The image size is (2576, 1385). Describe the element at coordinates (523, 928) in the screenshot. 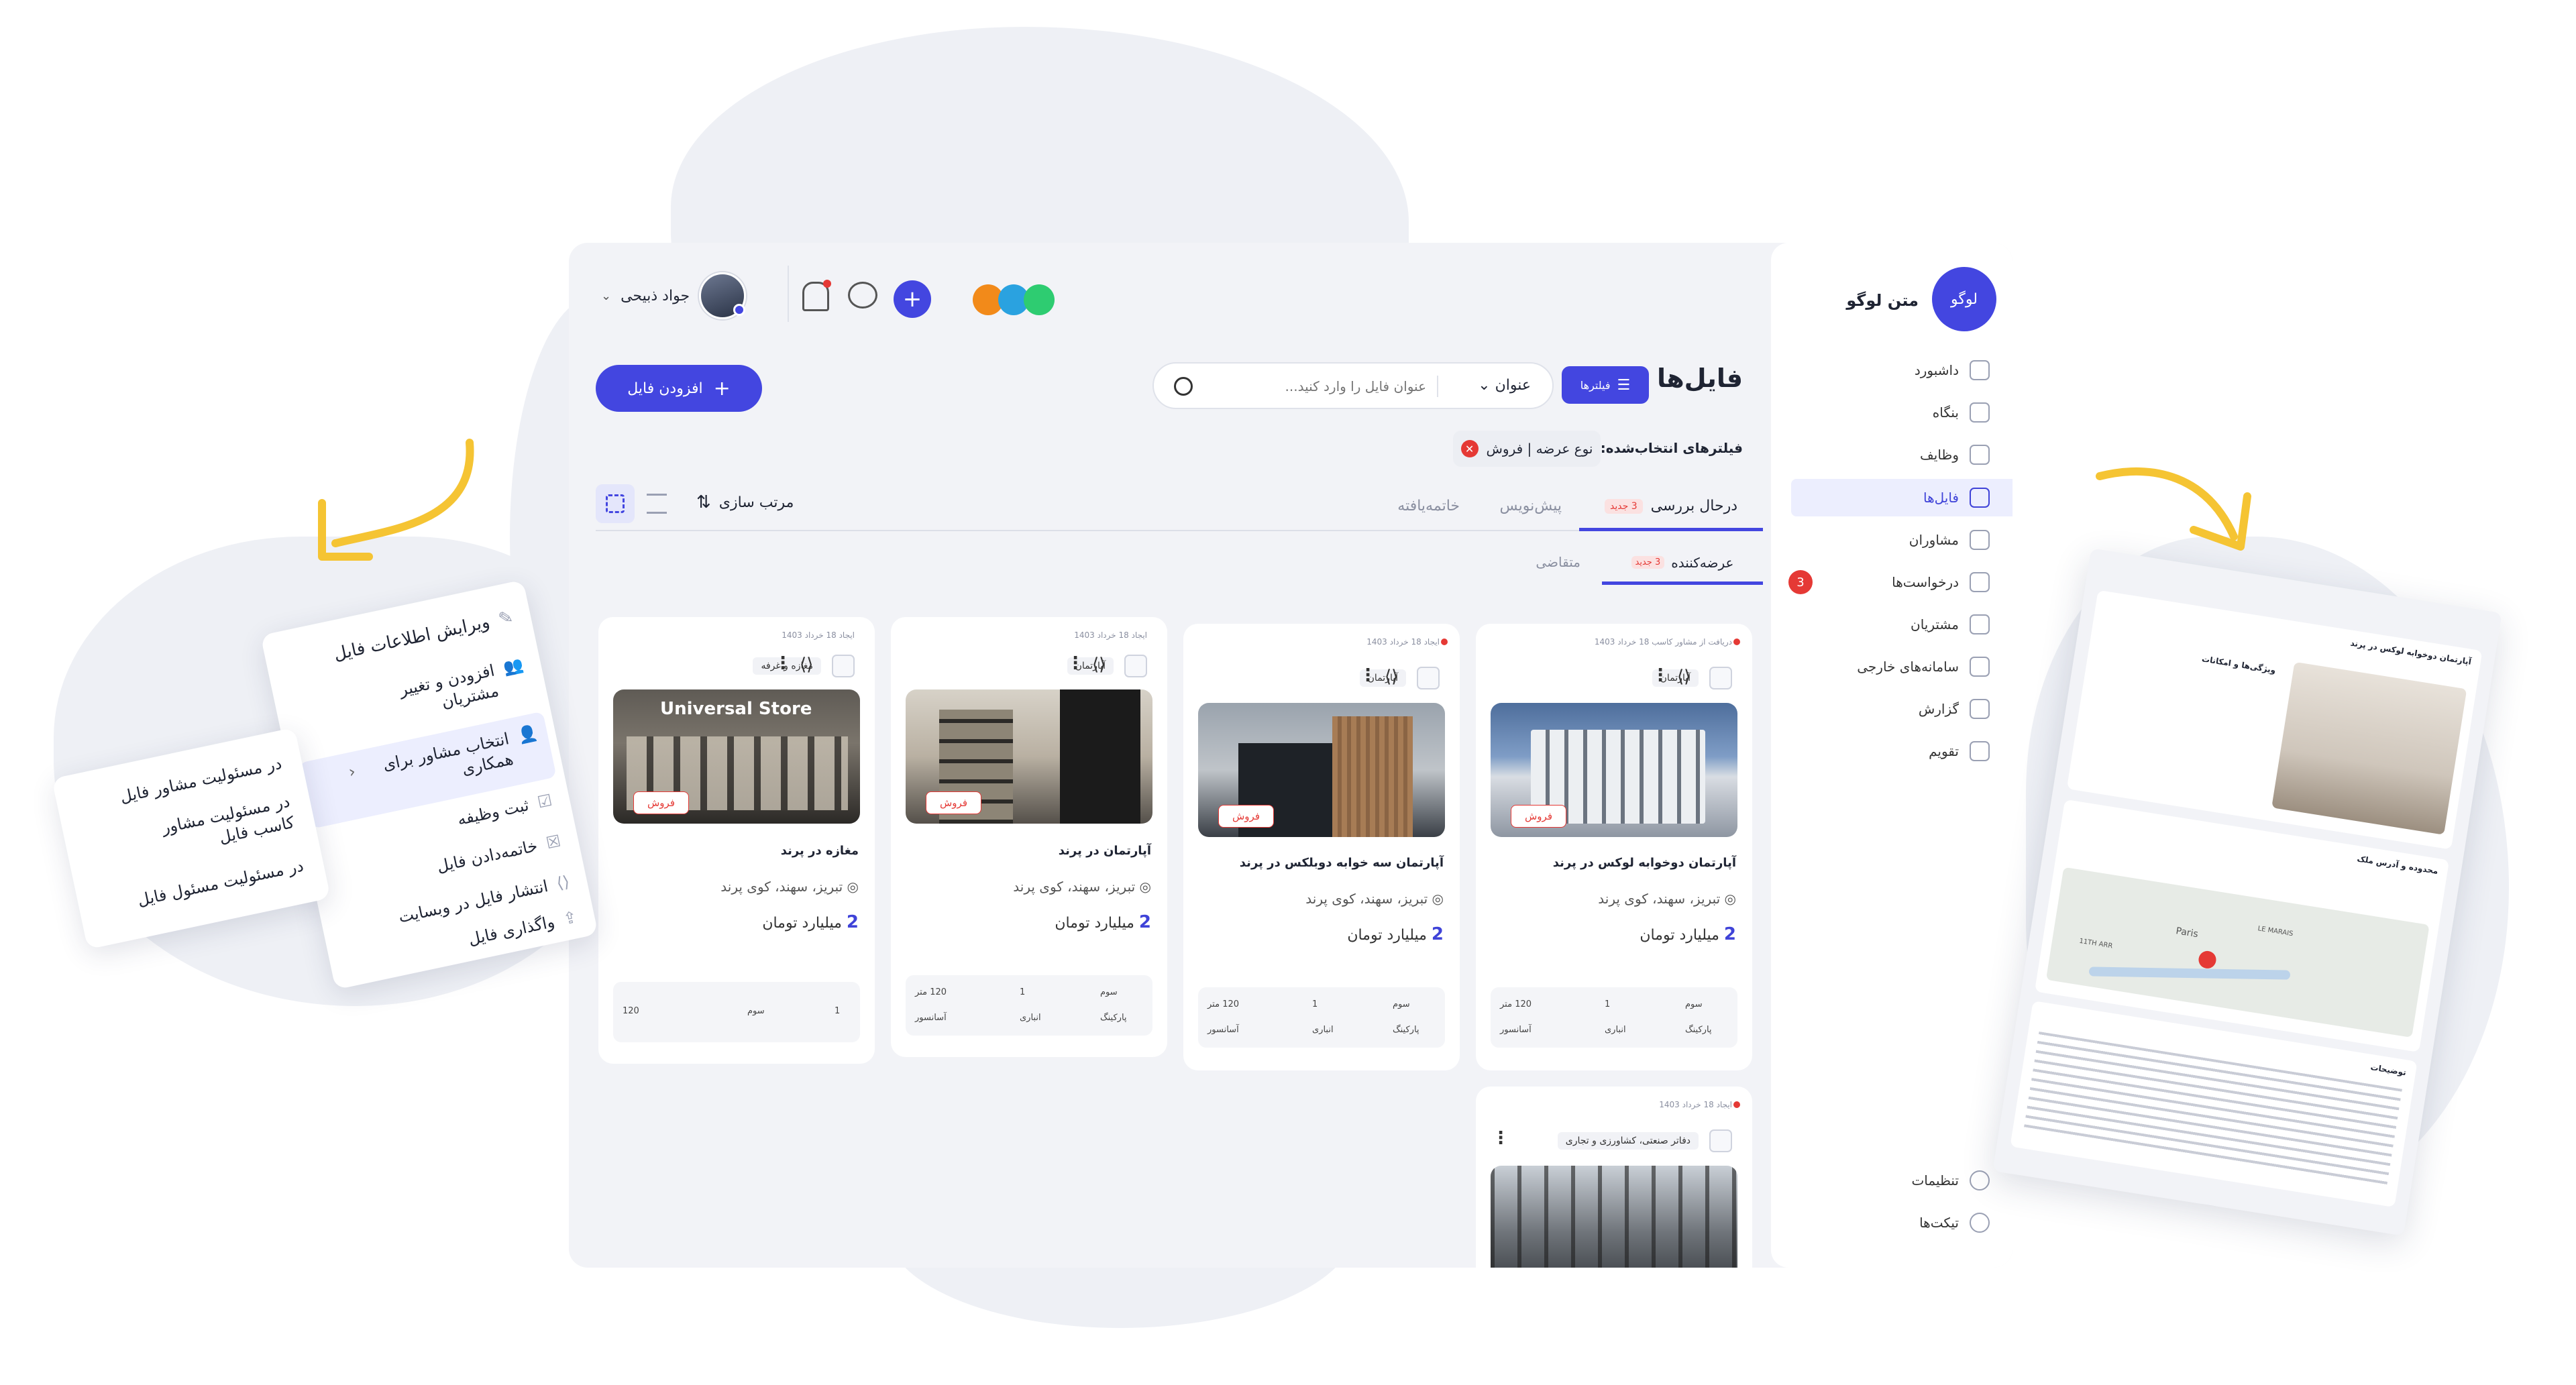

I see `menu-item-assign: ⇪ واگذاری فایل` at that location.